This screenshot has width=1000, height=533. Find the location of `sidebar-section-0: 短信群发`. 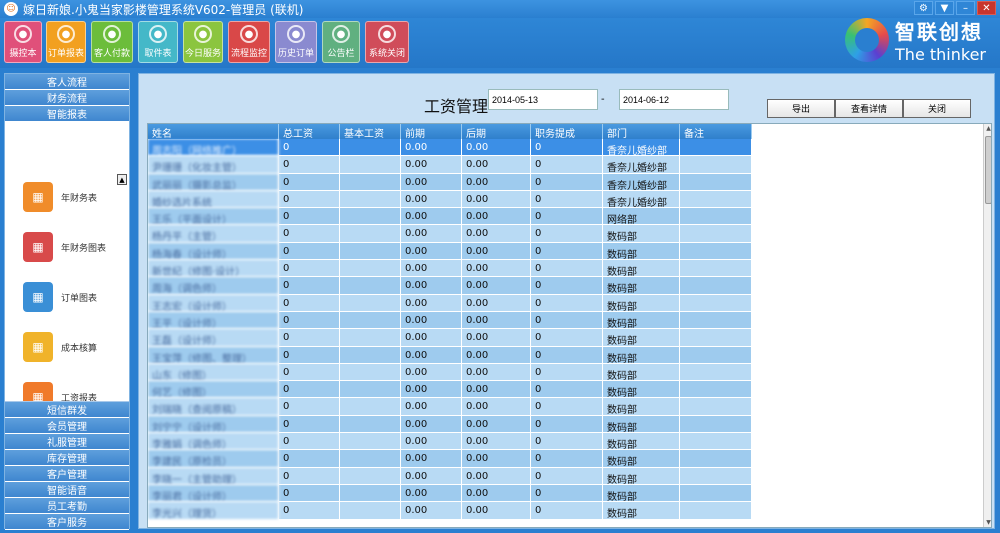

sidebar-section-0: 短信群发 is located at coordinates (67, 410).